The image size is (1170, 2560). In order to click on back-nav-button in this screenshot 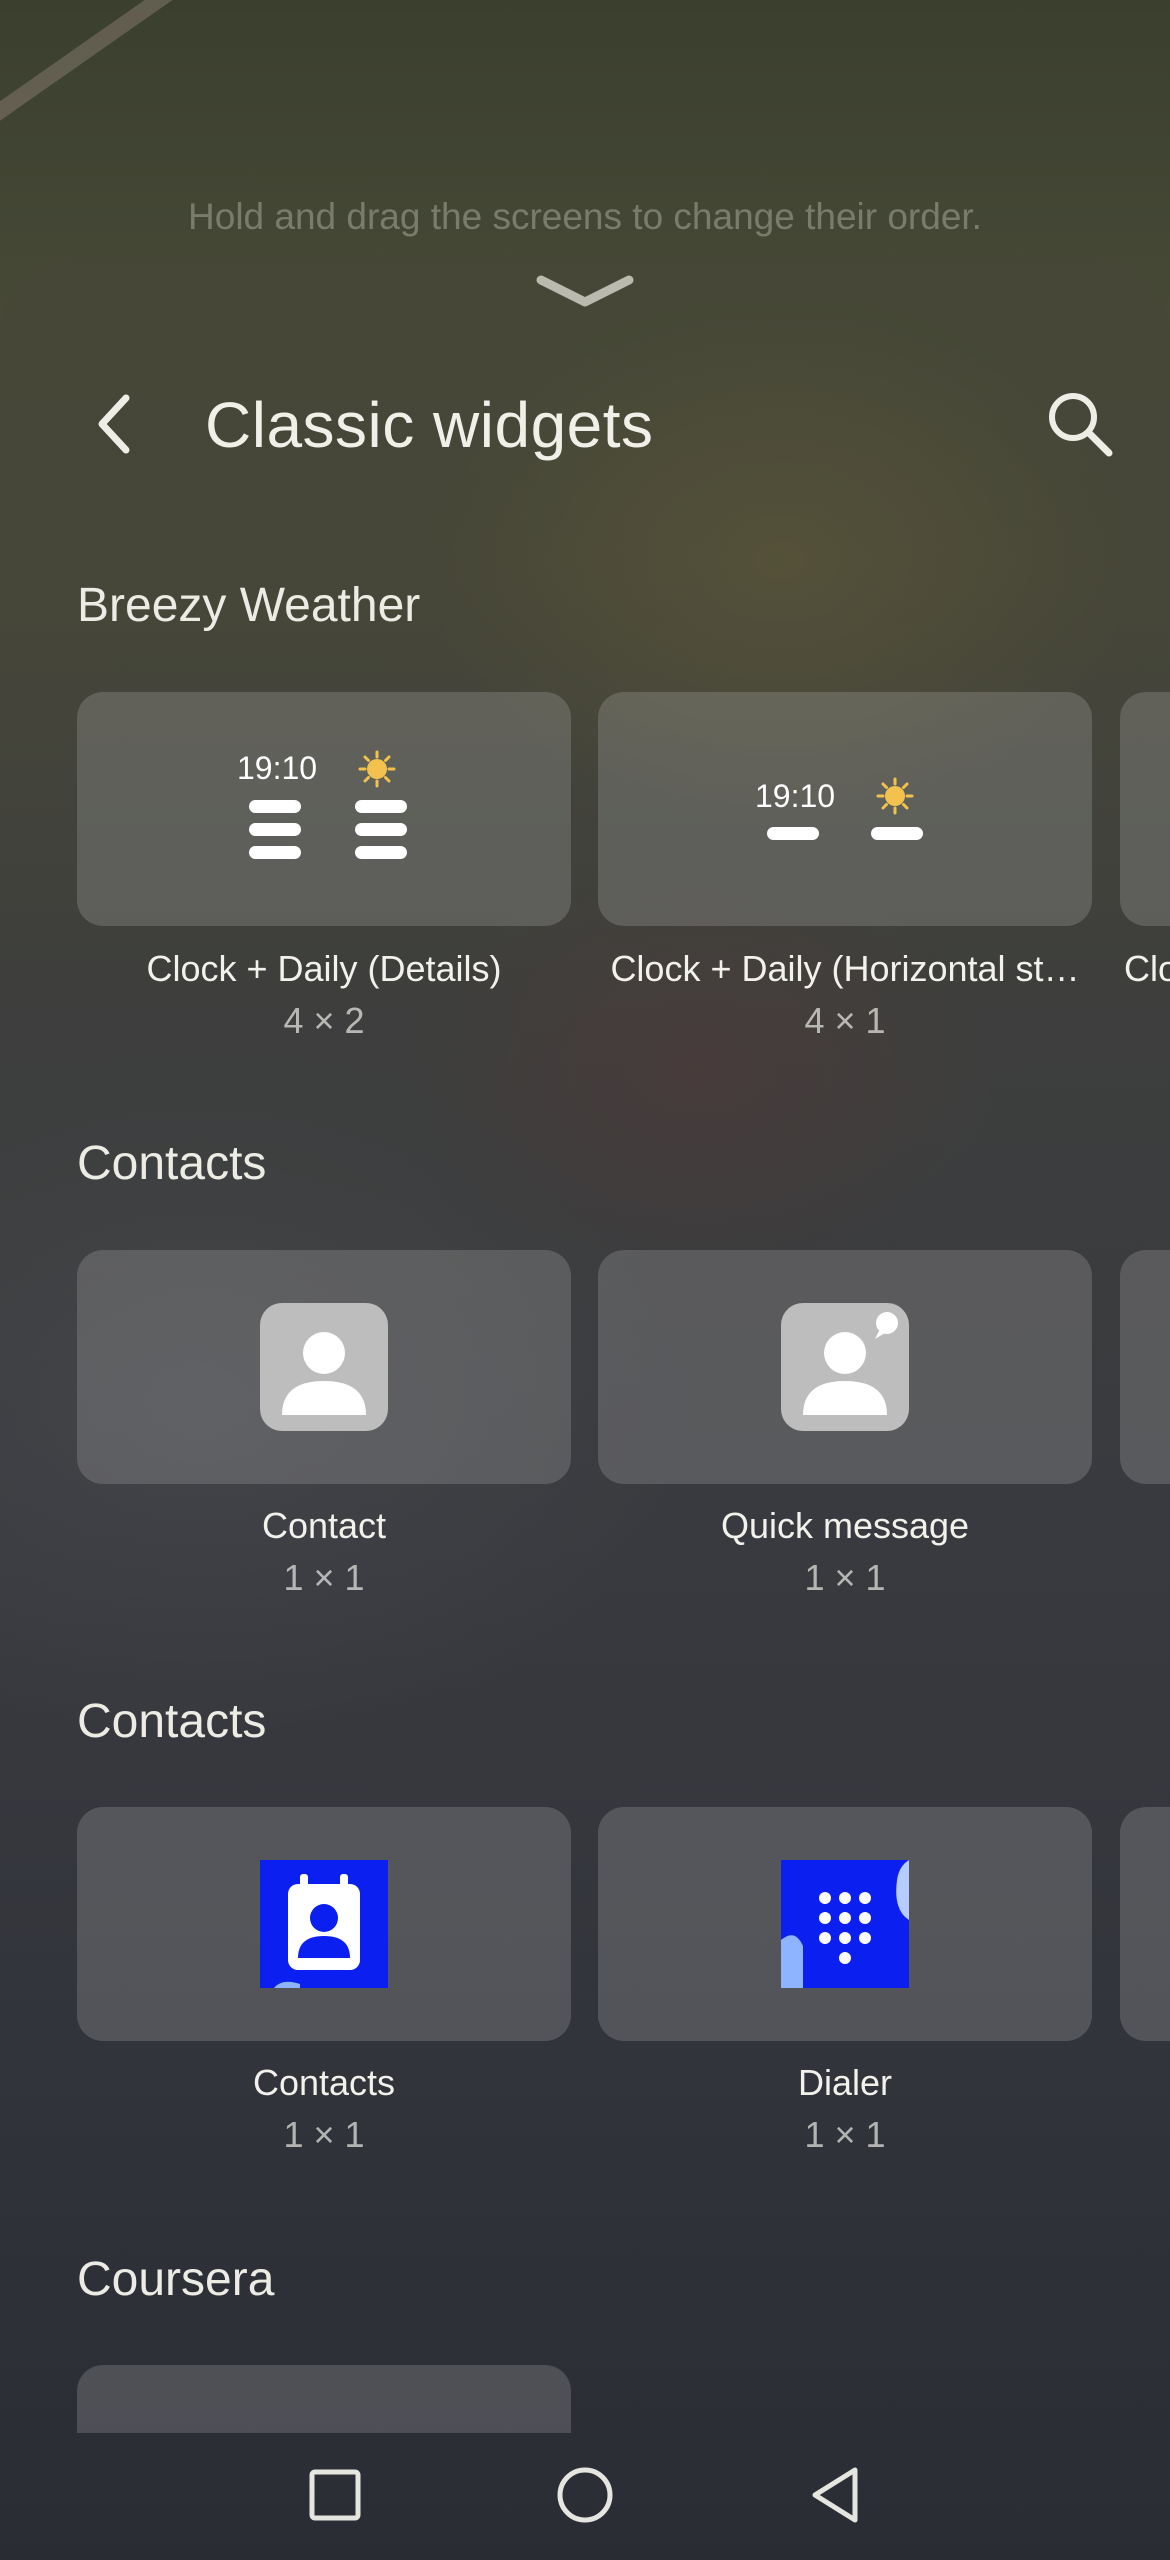, I will do `click(835, 2497)`.